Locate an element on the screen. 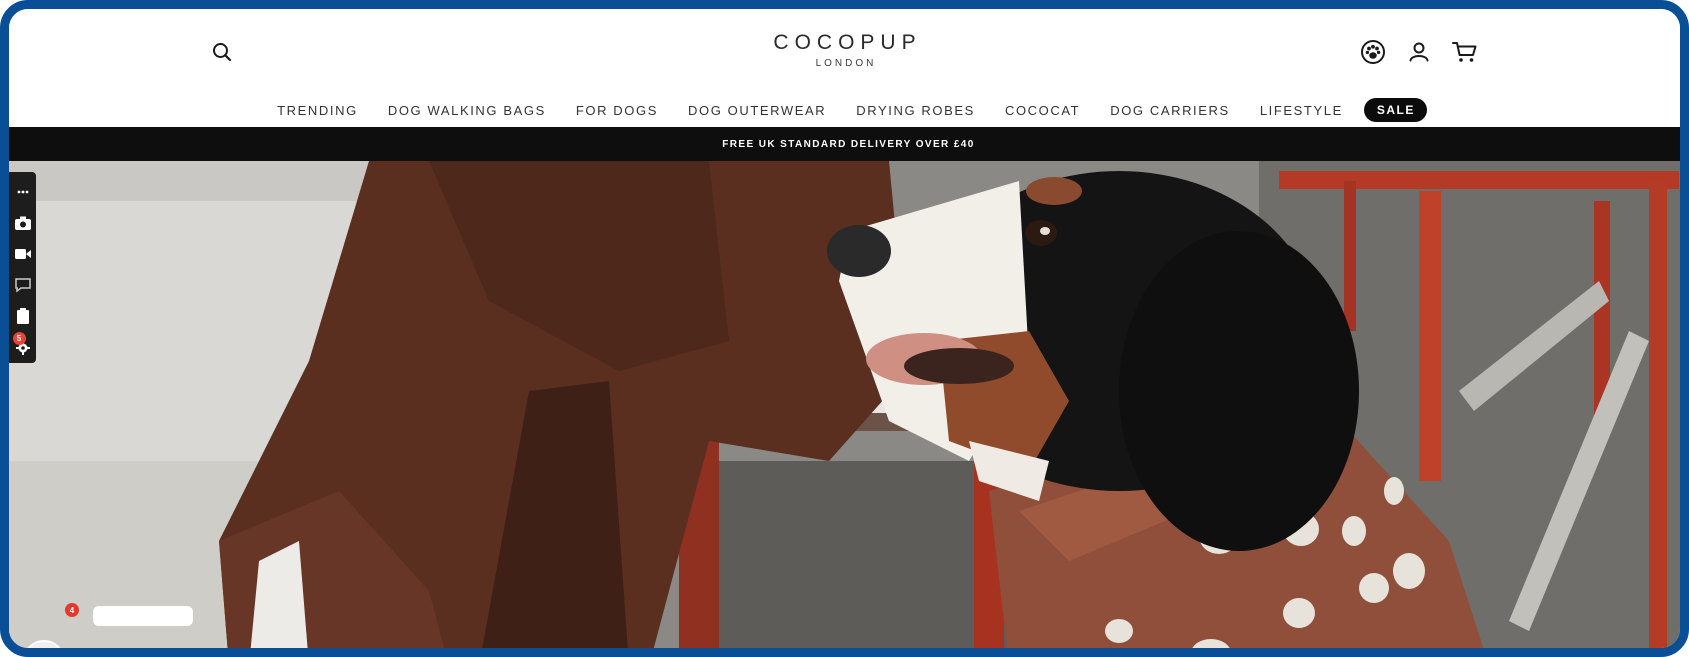 This screenshot has height=657, width=1689. toolbar-badge: 5 is located at coordinates (19, 338).